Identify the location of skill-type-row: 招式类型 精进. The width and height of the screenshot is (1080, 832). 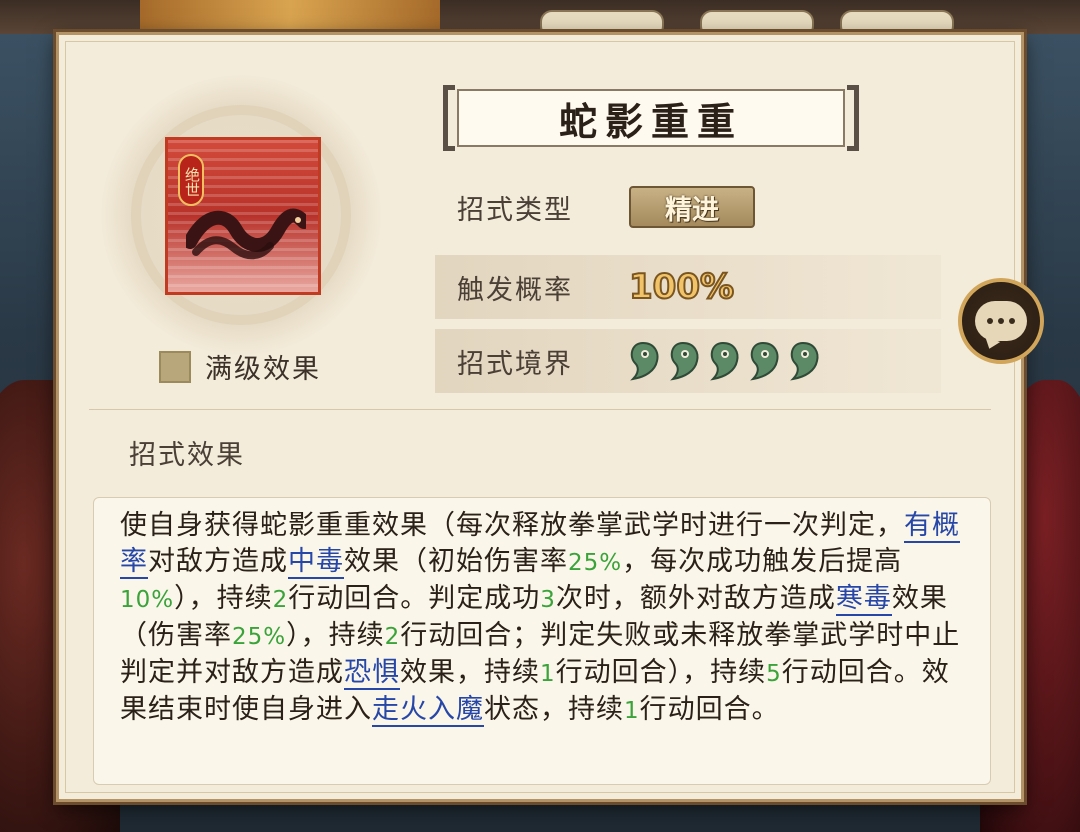
(688, 207).